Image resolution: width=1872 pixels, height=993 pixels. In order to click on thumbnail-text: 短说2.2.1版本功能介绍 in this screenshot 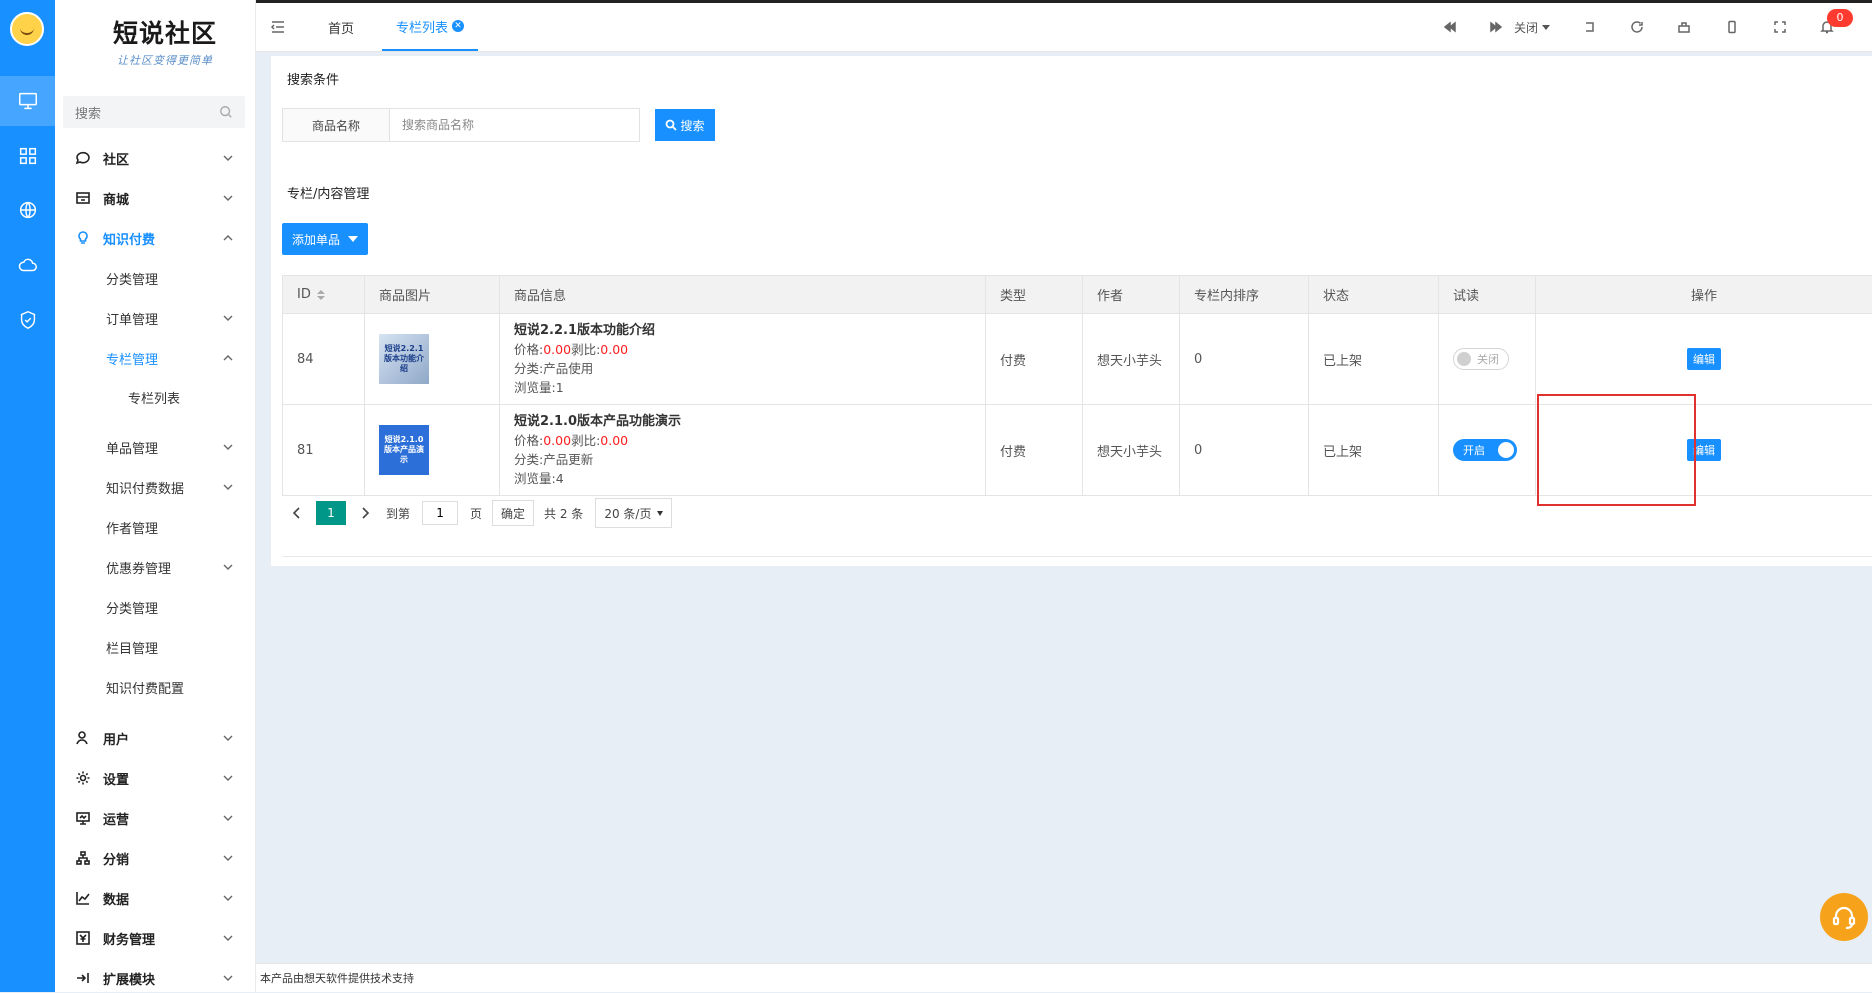, I will do `click(404, 359)`.